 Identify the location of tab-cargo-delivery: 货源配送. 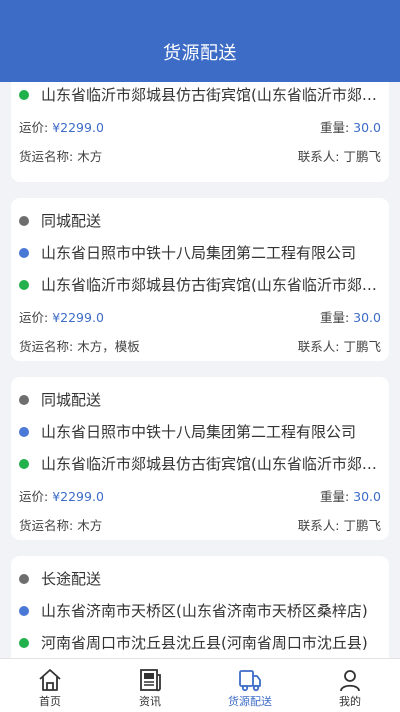
(250, 685).